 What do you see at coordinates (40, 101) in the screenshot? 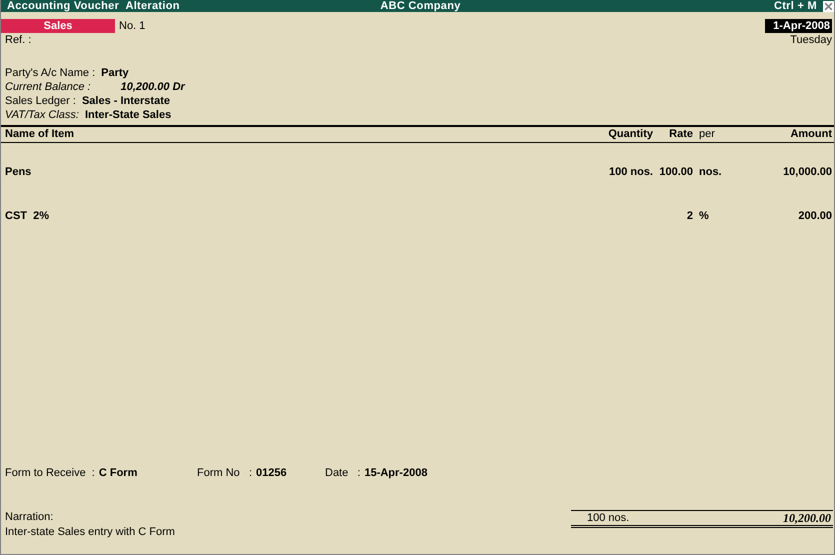
I see `field-label: Sales Ledger :` at bounding box center [40, 101].